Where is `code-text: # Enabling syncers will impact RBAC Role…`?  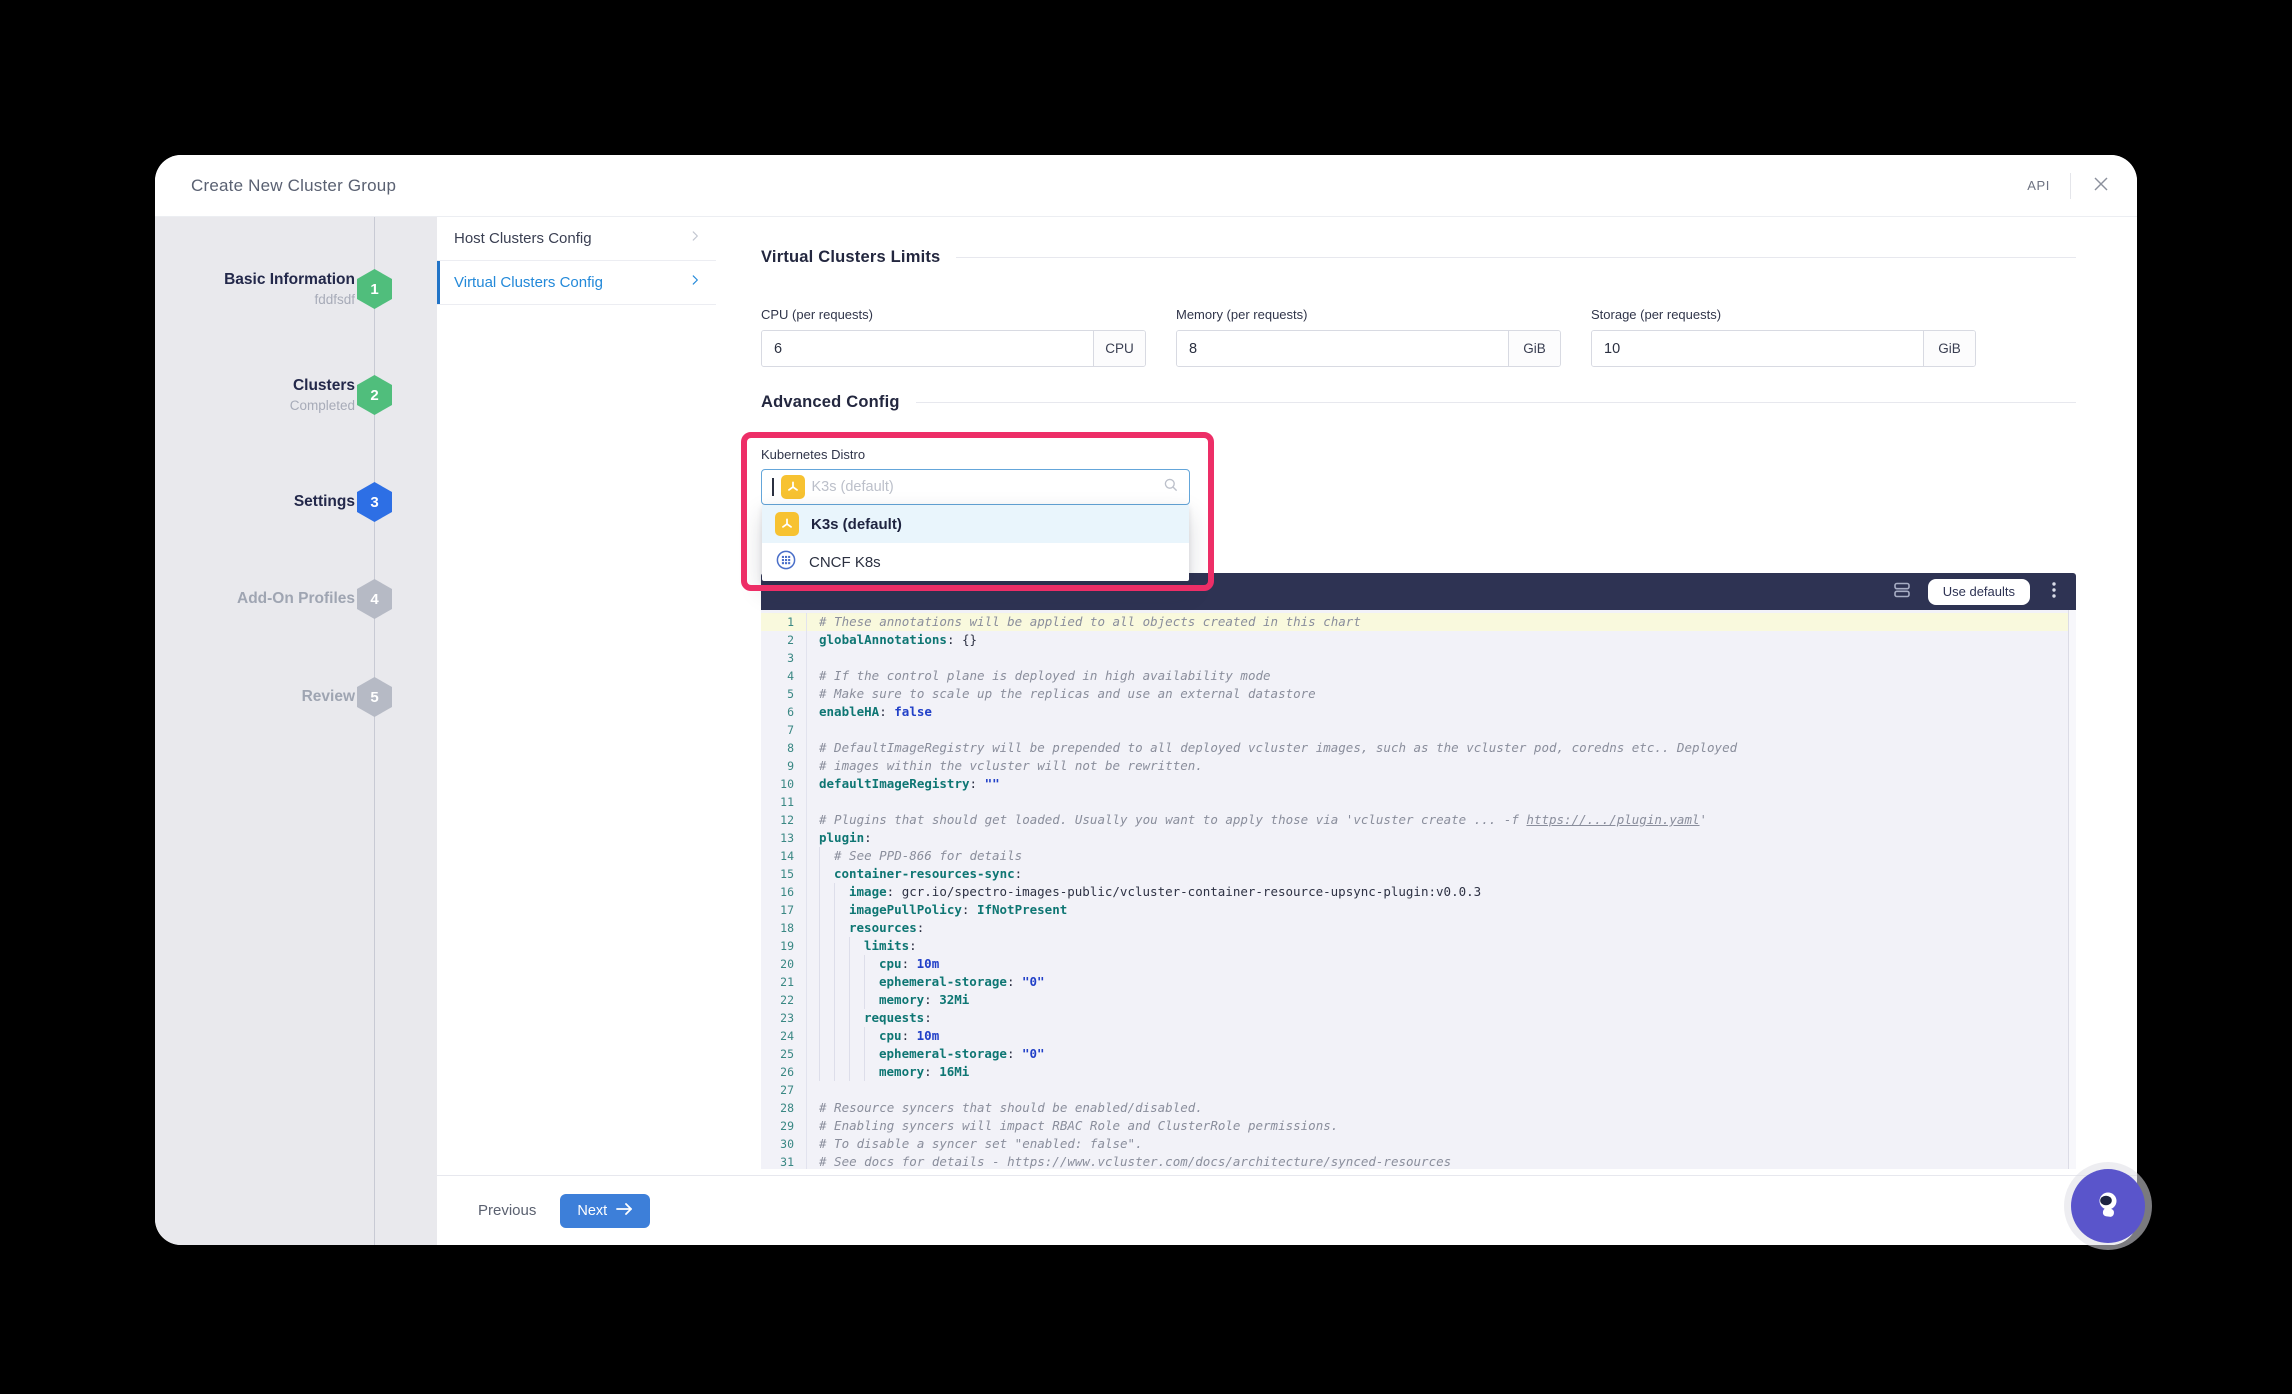 code-text: # Enabling syncers will impact RBAC Role… is located at coordinates (1079, 1125).